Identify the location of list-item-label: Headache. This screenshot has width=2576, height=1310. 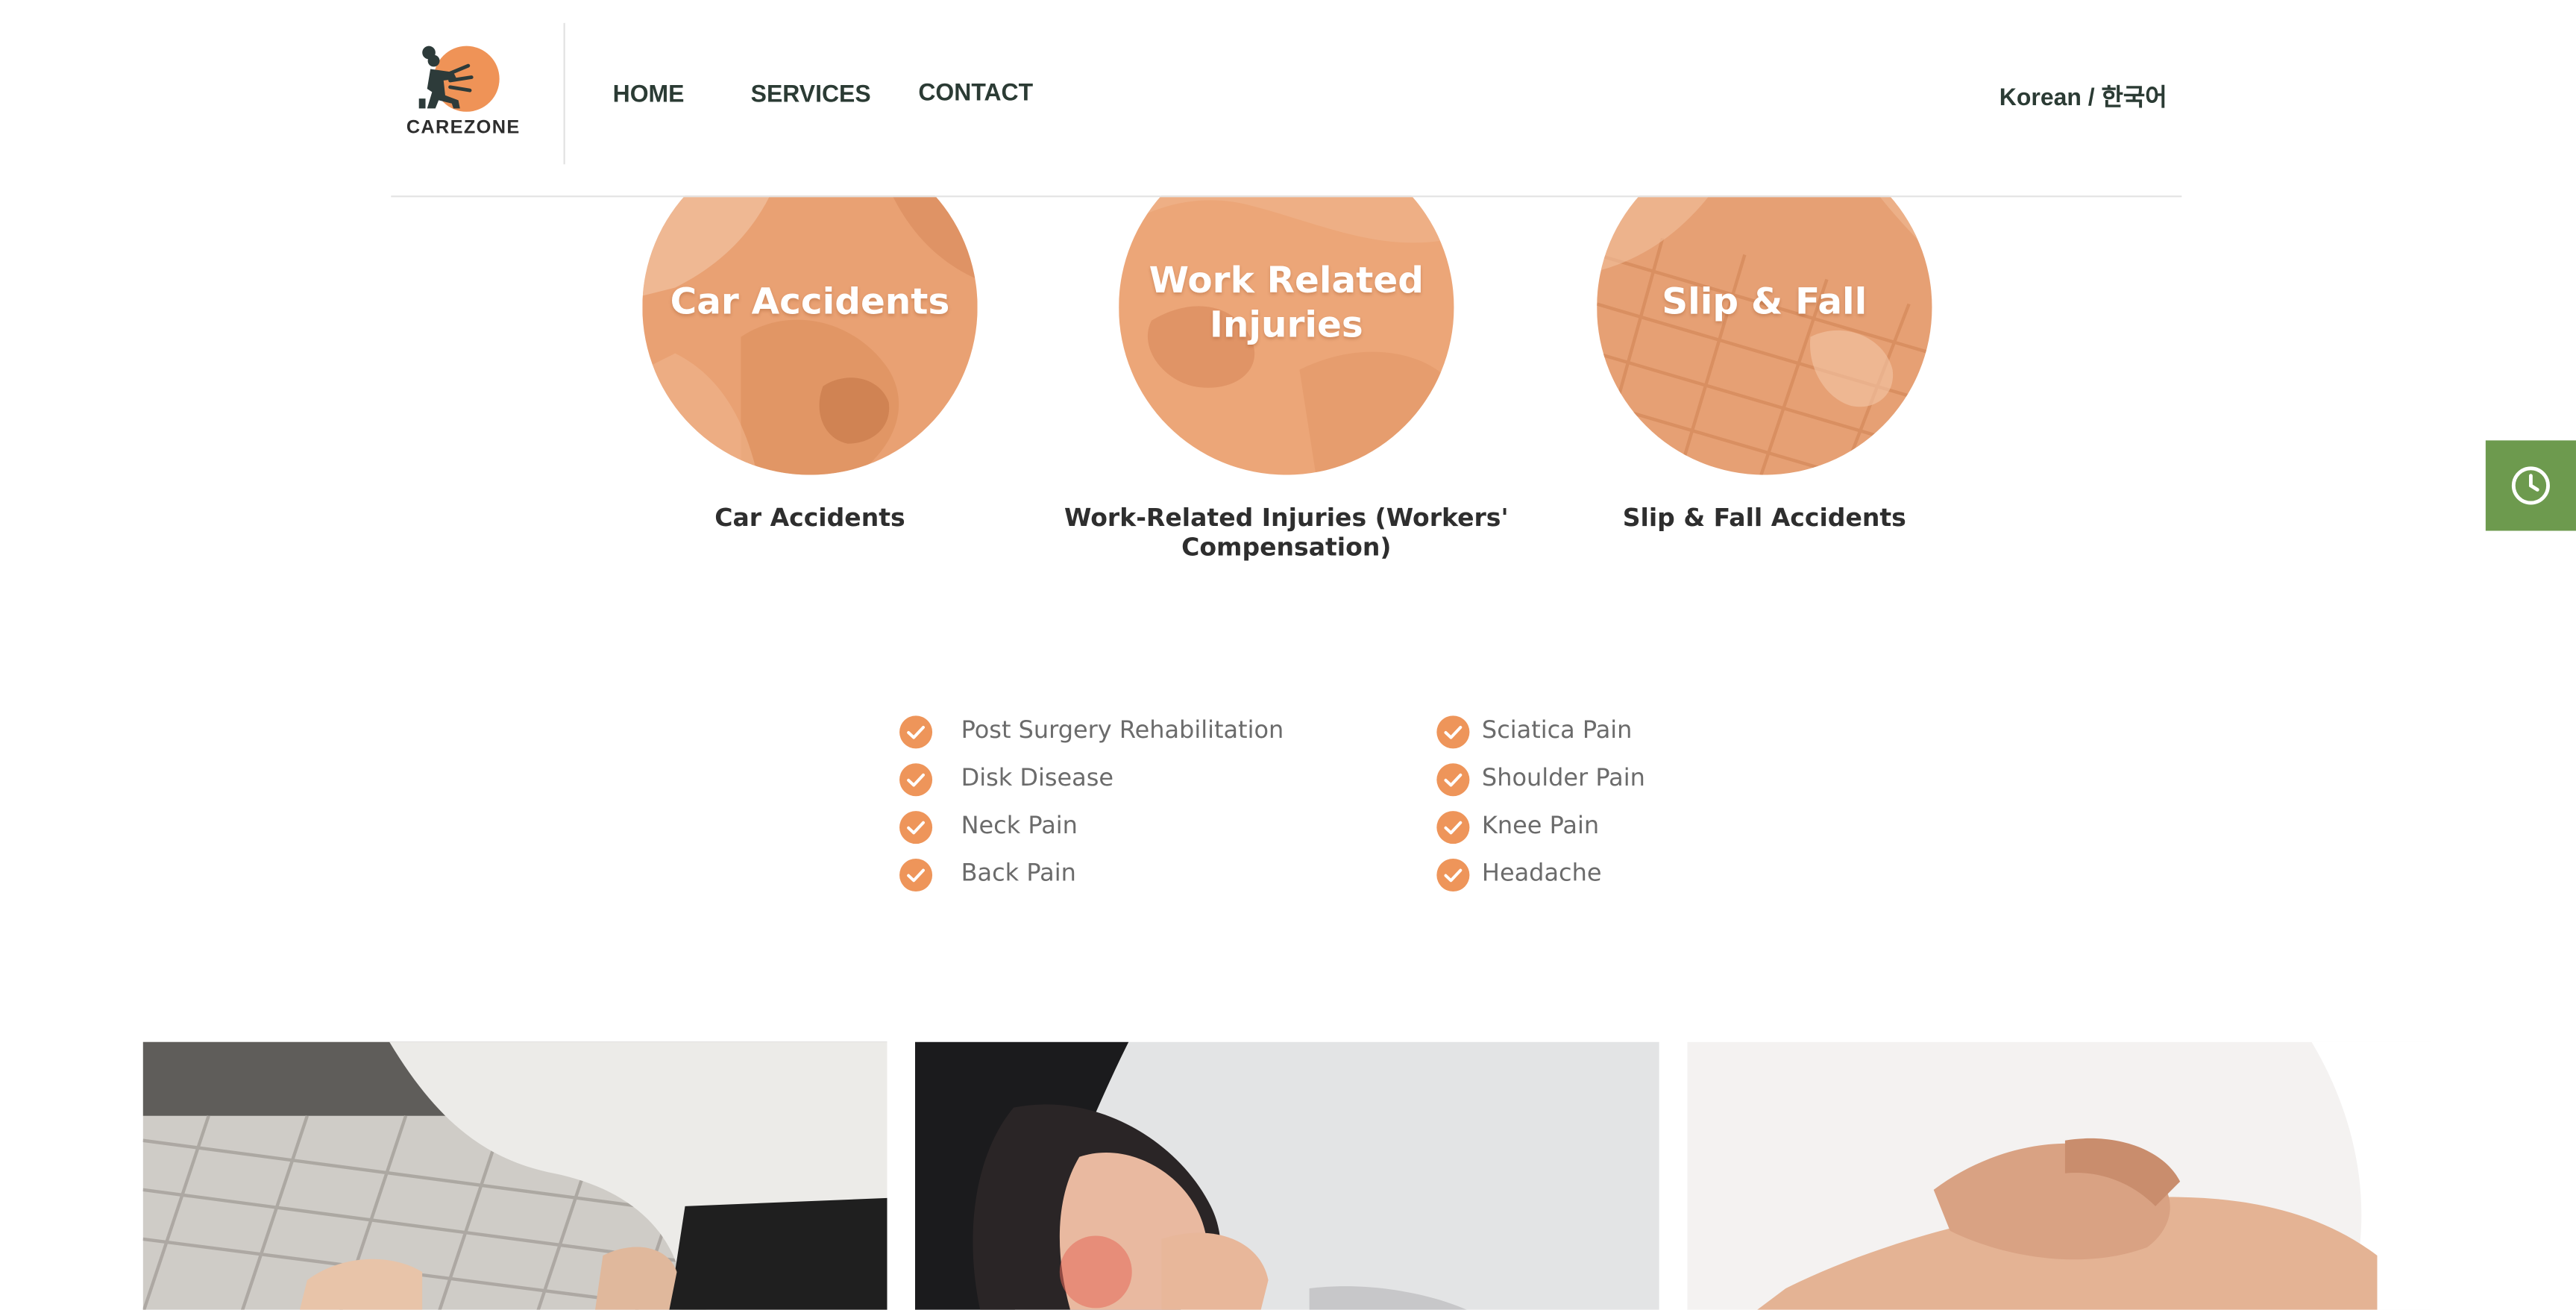
(1541, 874).